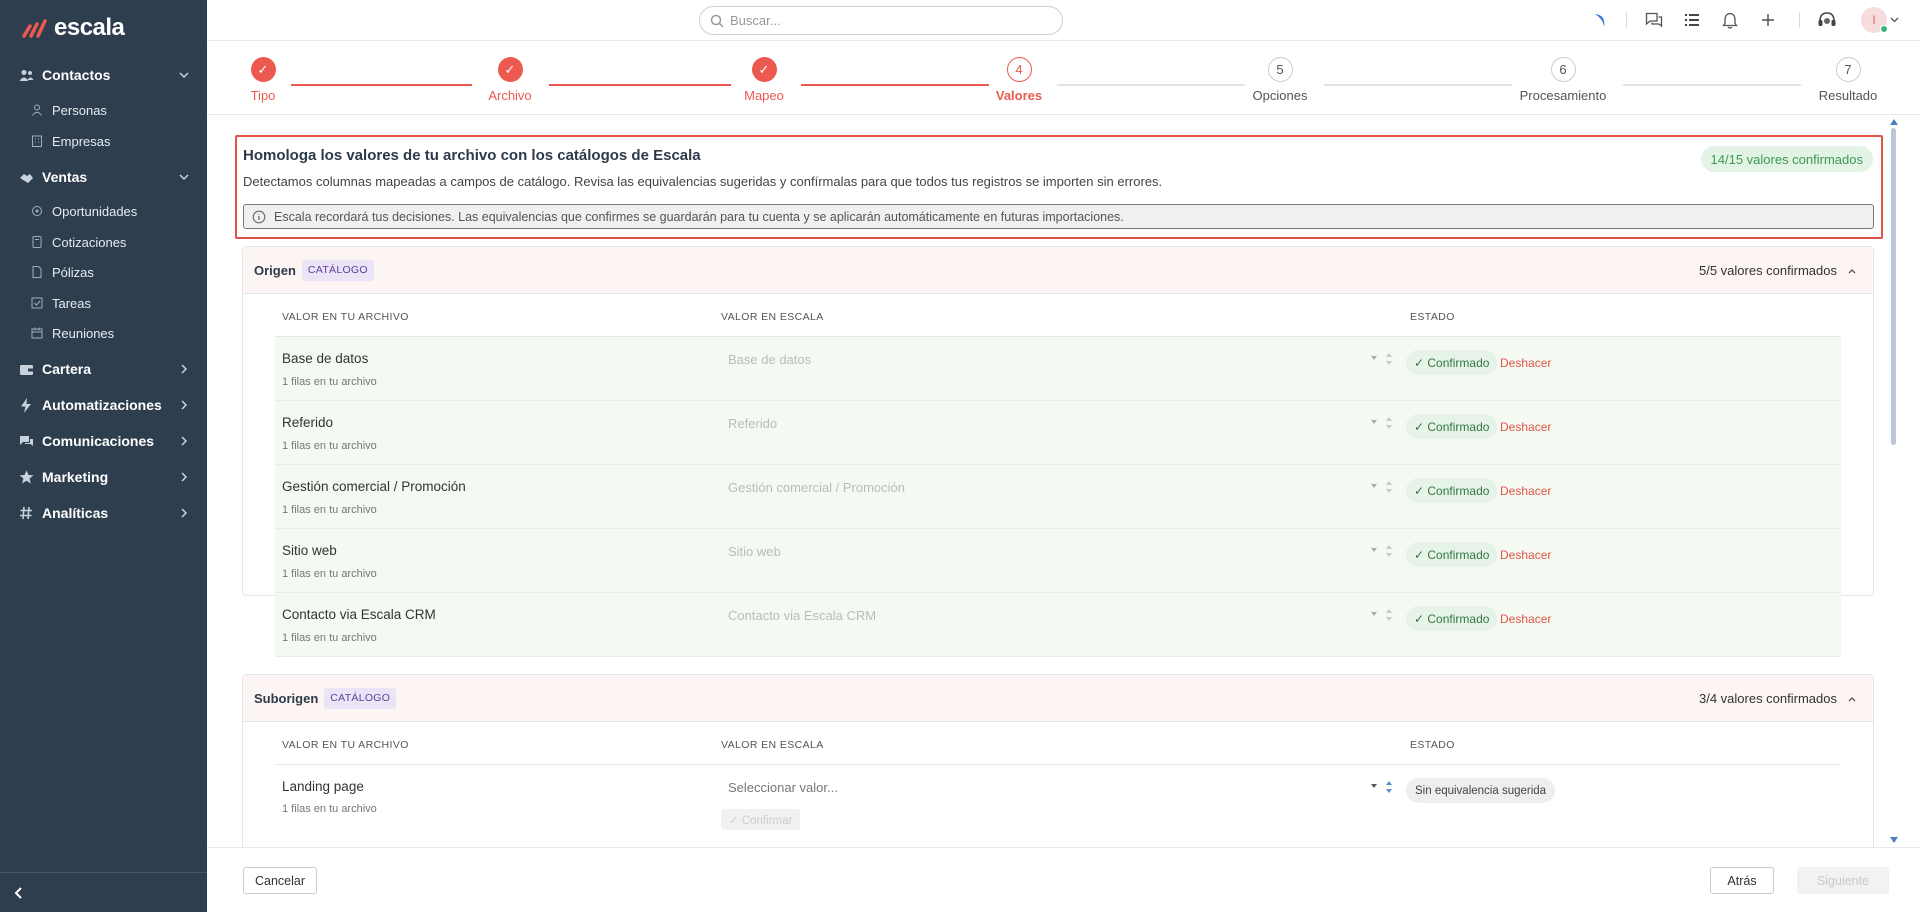 The image size is (1920, 912). Describe the element at coordinates (1893, 286) in the screenshot. I see `scrollbar-thumb` at that location.